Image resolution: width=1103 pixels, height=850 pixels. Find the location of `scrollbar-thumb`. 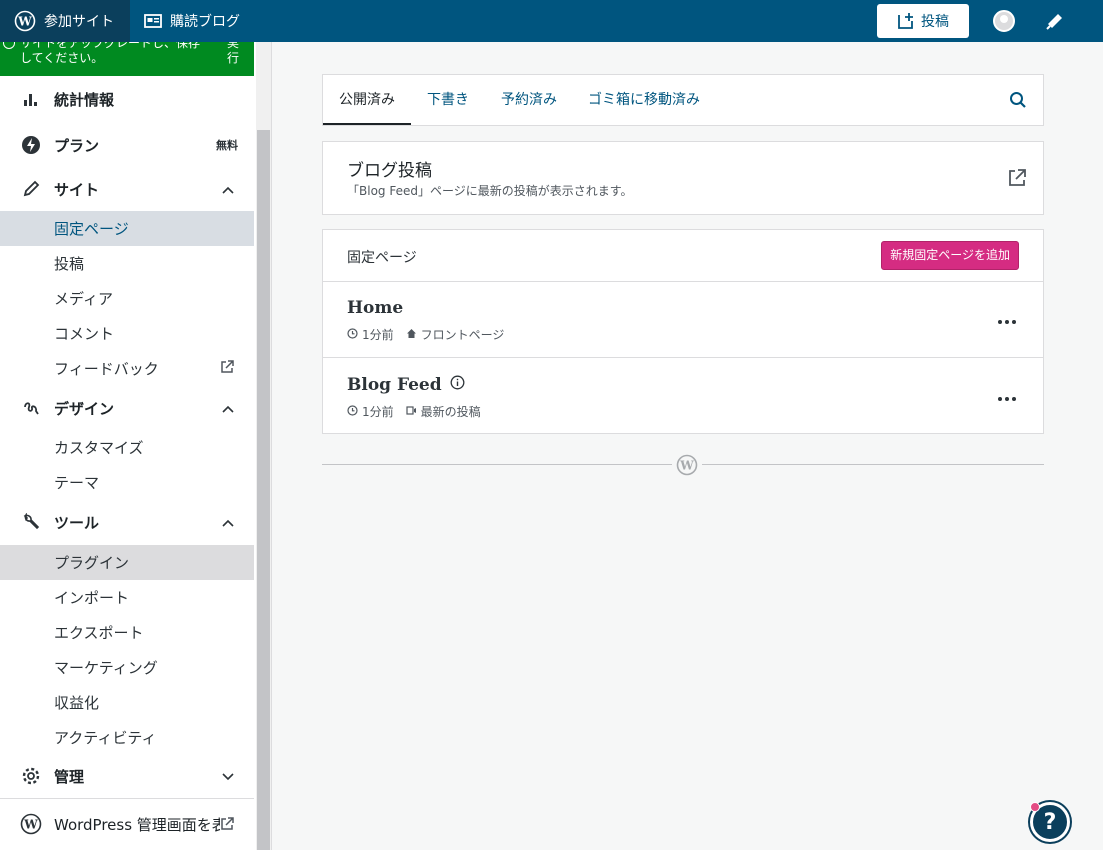

scrollbar-thumb is located at coordinates (263, 490).